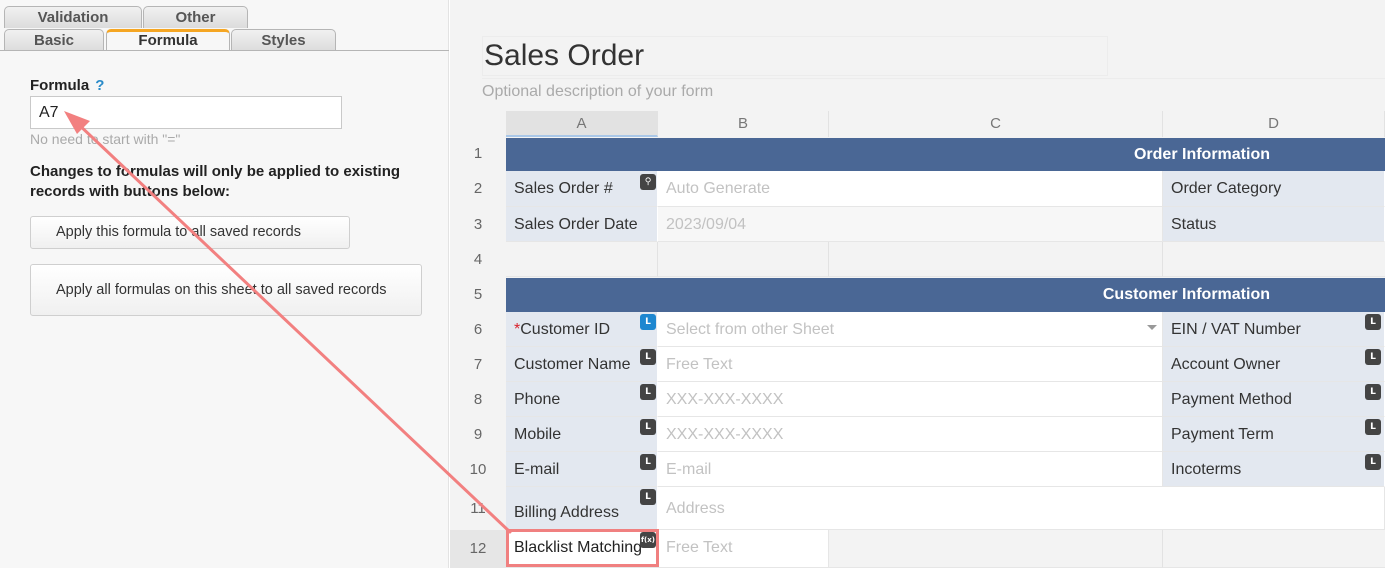 The width and height of the screenshot is (1385, 568). I want to click on billing-address-field: Address, so click(1021, 508).